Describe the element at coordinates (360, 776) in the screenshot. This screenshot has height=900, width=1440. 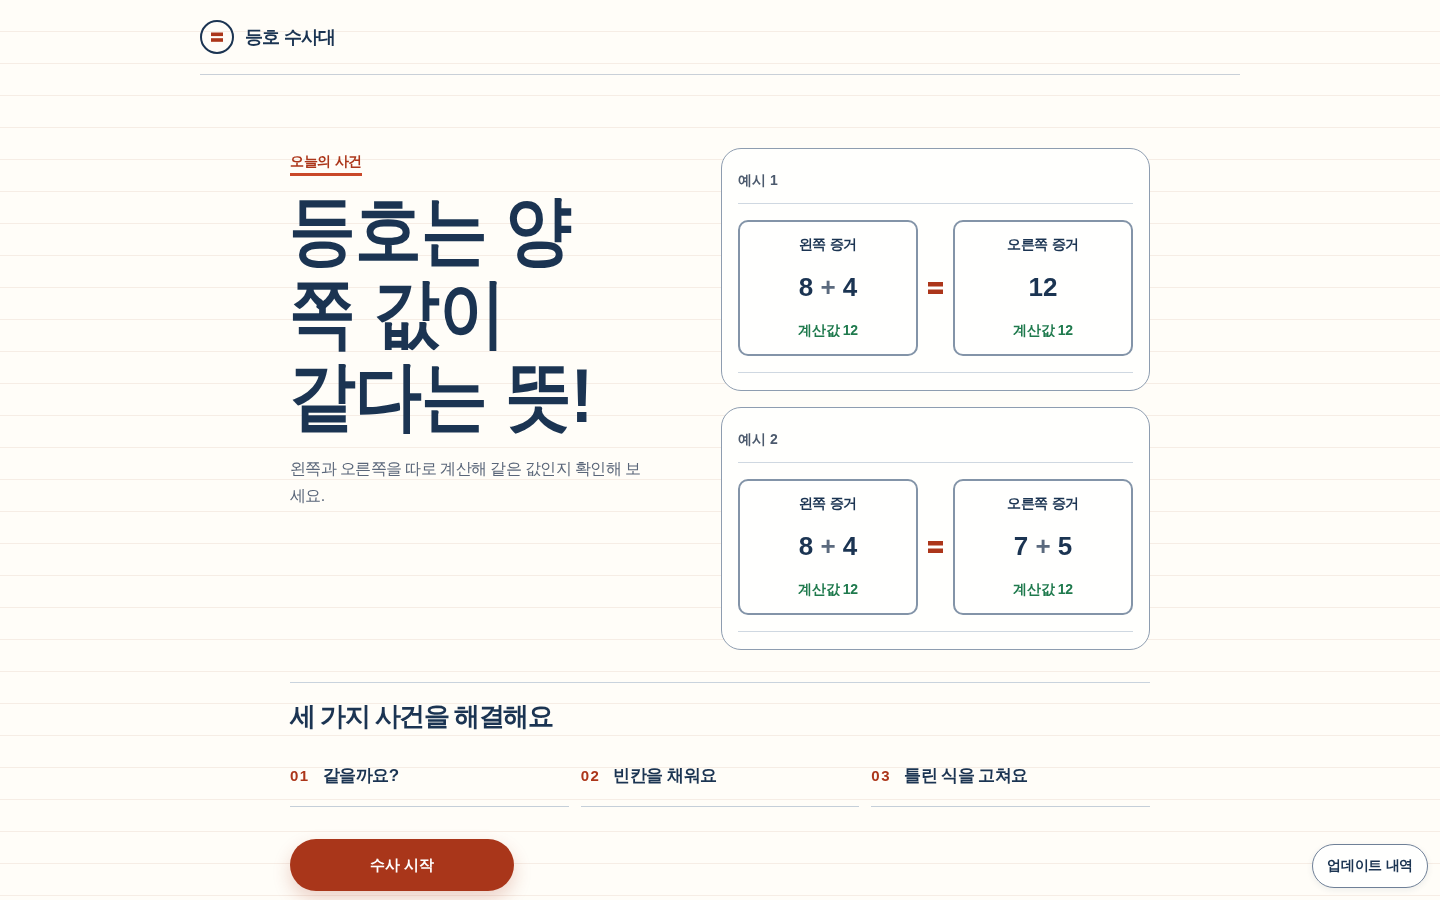
I see `step-title: 같을까요?` at that location.